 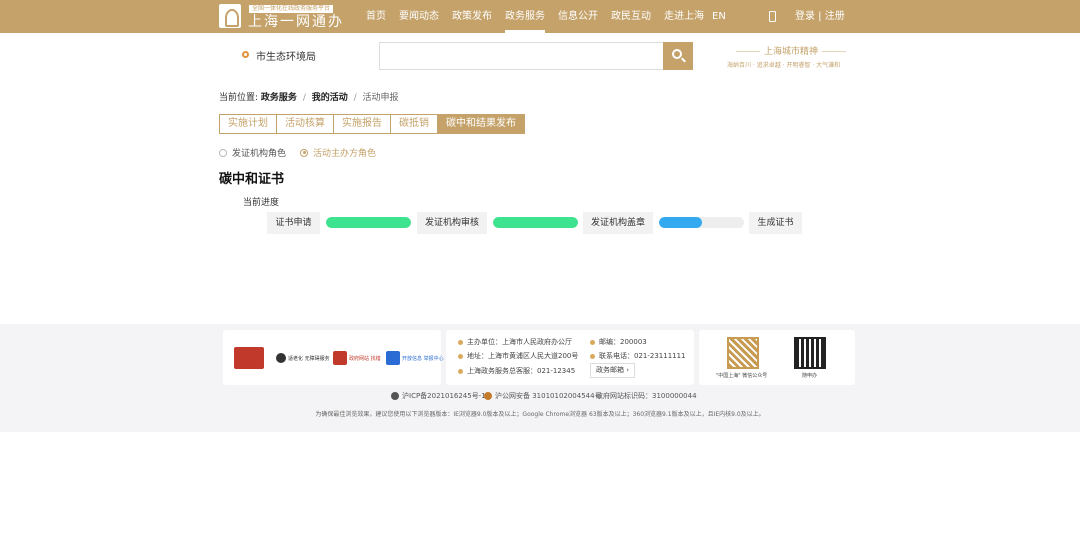 What do you see at coordinates (305, 124) in the screenshot?
I see `tab-item: 活动核算` at bounding box center [305, 124].